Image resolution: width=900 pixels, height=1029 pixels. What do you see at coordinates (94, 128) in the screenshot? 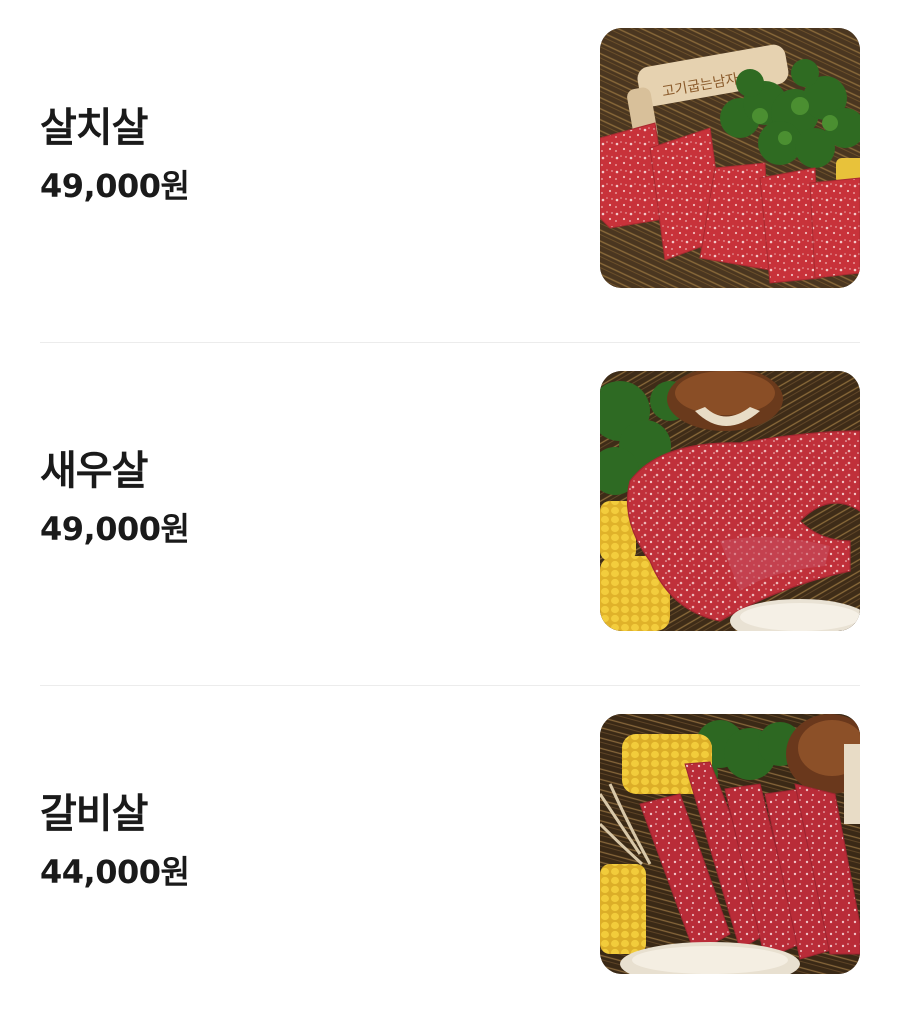
I see `menu-item-name: 살치살` at bounding box center [94, 128].